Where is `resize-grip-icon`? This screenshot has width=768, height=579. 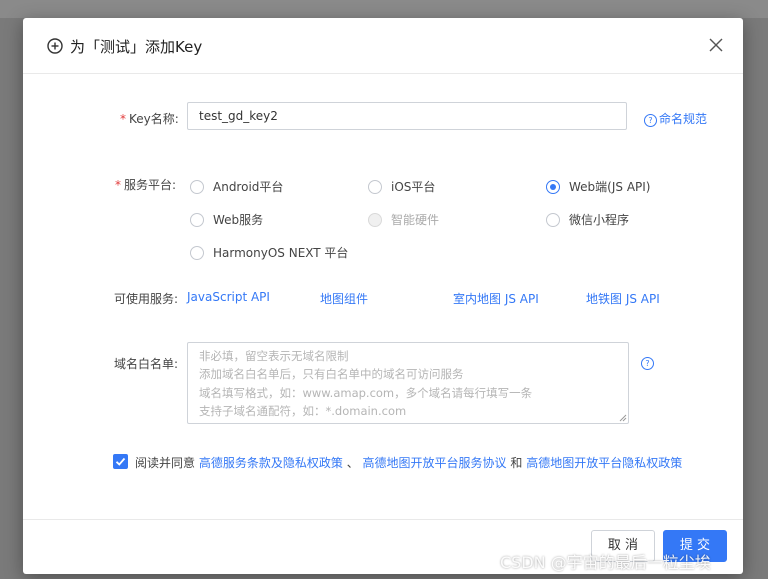
resize-grip-icon is located at coordinates (623, 418).